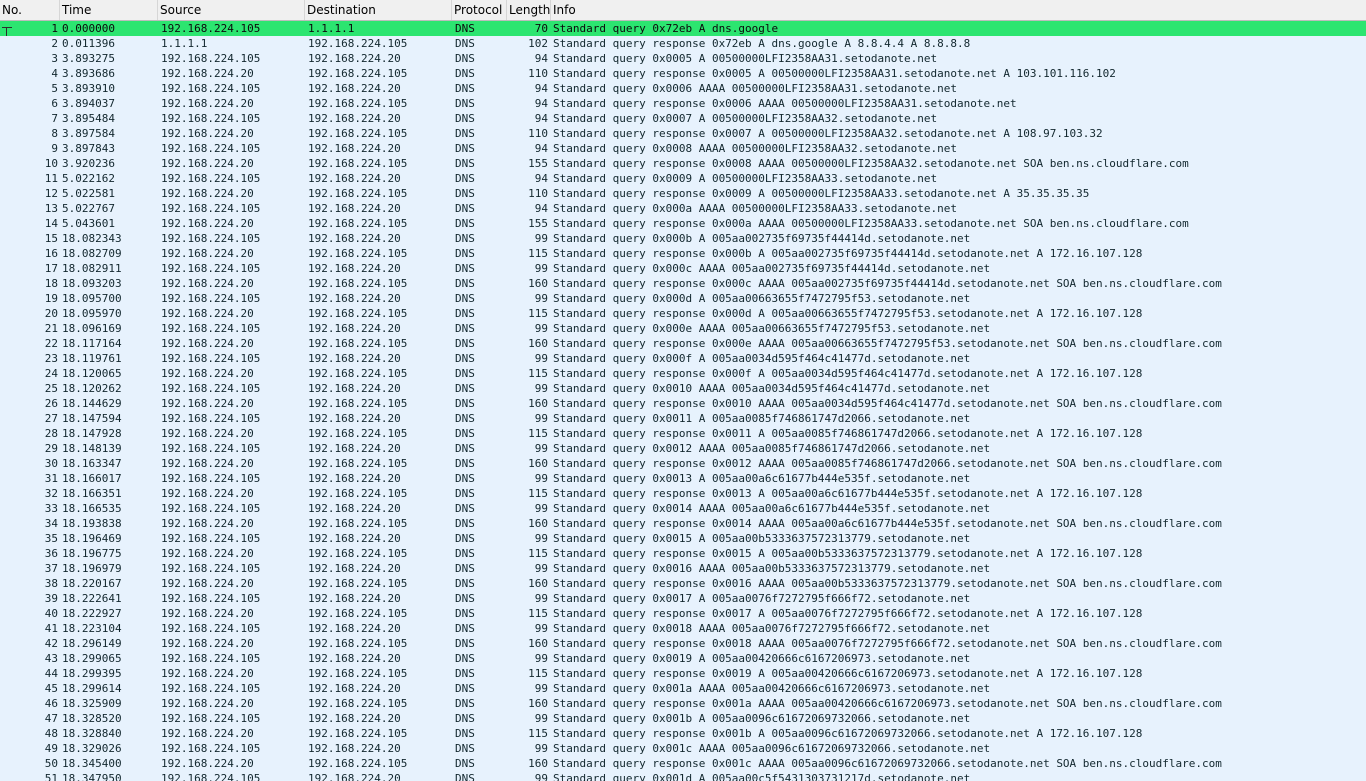 Image resolution: width=1366 pixels, height=781 pixels. Describe the element at coordinates (51, 283) in the screenshot. I see `packet-no: 18` at that location.